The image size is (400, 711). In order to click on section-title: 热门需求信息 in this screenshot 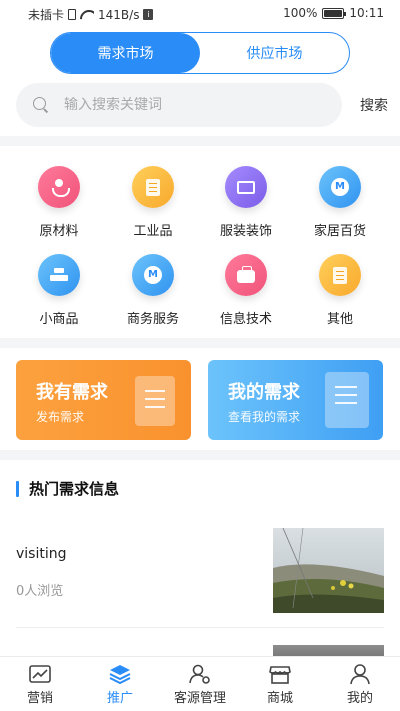, I will do `click(67, 488)`.